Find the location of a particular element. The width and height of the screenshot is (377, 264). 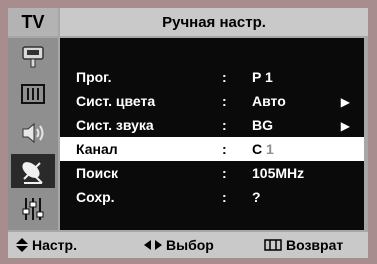

menu-icon is located at coordinates (273, 245).